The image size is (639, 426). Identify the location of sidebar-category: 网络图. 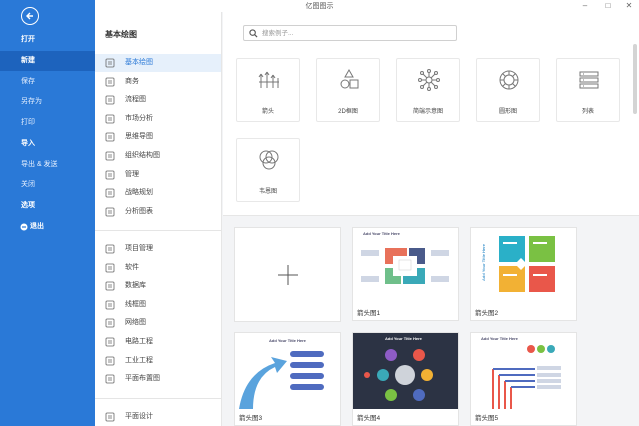
(158, 323).